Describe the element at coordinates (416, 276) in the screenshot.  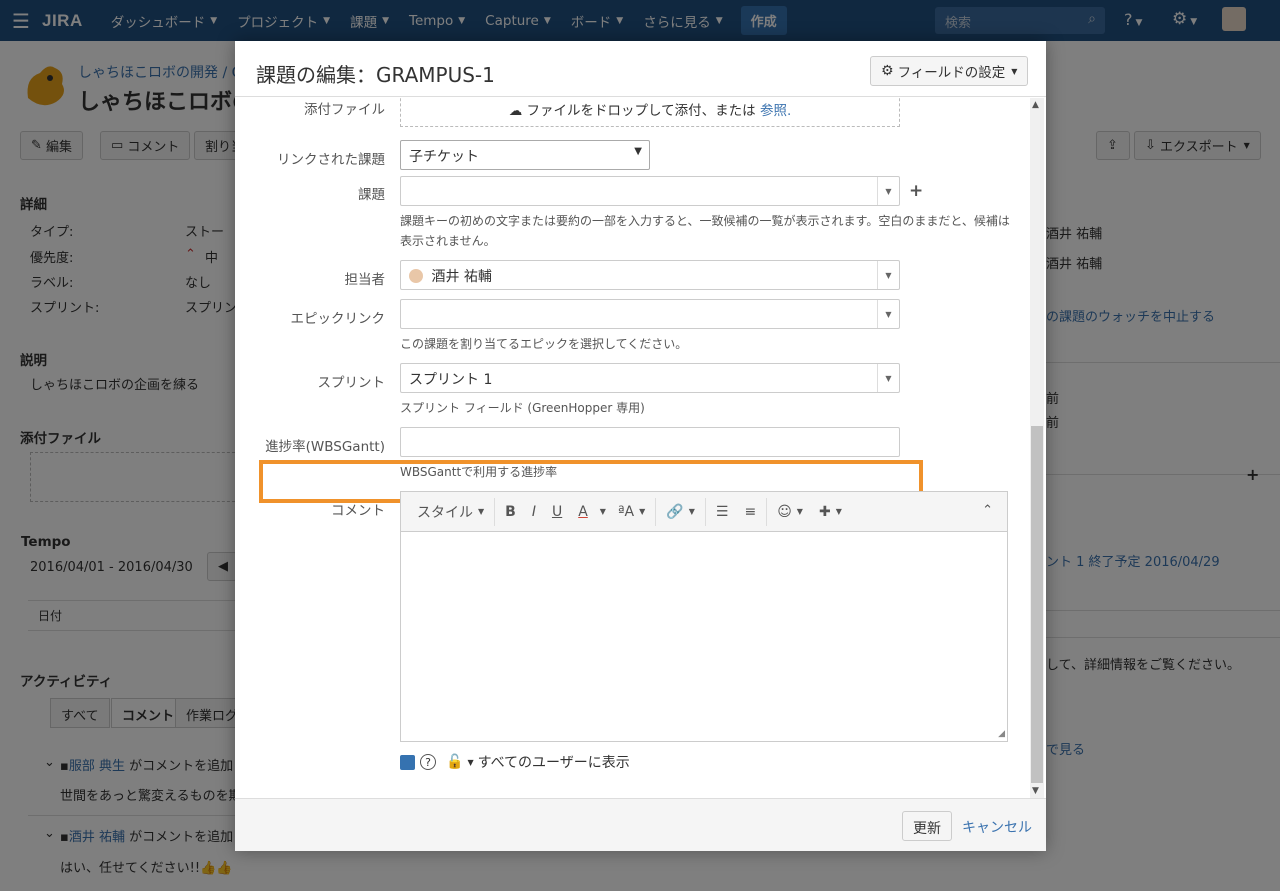
I see `avatar` at that location.